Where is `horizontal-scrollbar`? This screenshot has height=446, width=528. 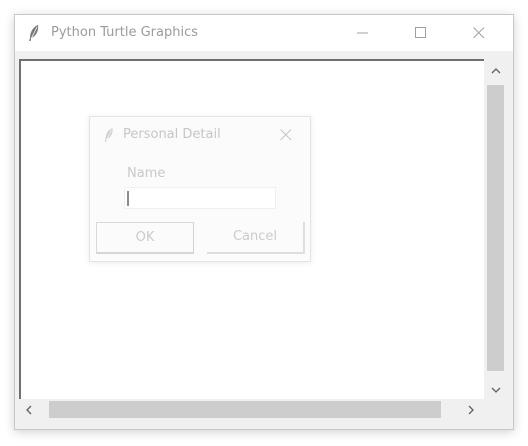 horizontal-scrollbar is located at coordinates (252, 410).